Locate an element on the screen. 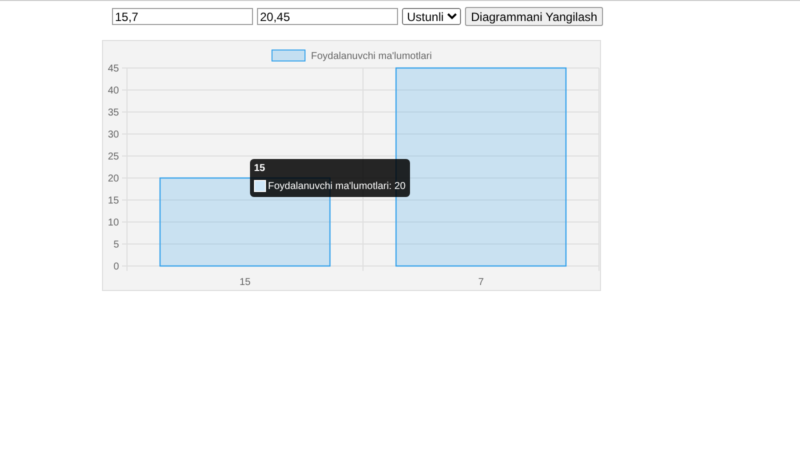  legend-label: Foydalanuvchi ma'lumotlari is located at coordinates (371, 56).